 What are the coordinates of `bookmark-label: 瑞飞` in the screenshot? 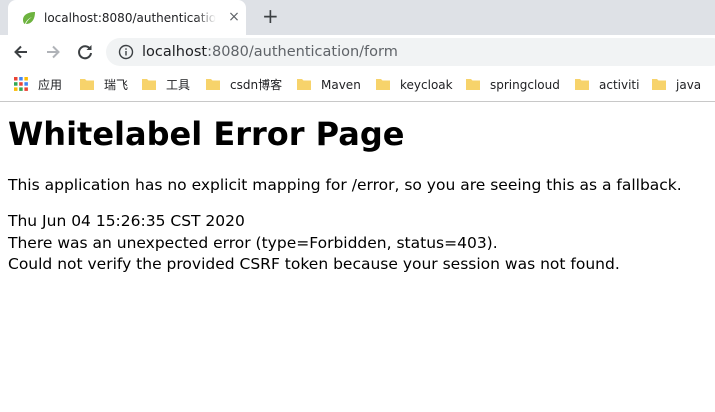 It's located at (116, 85).